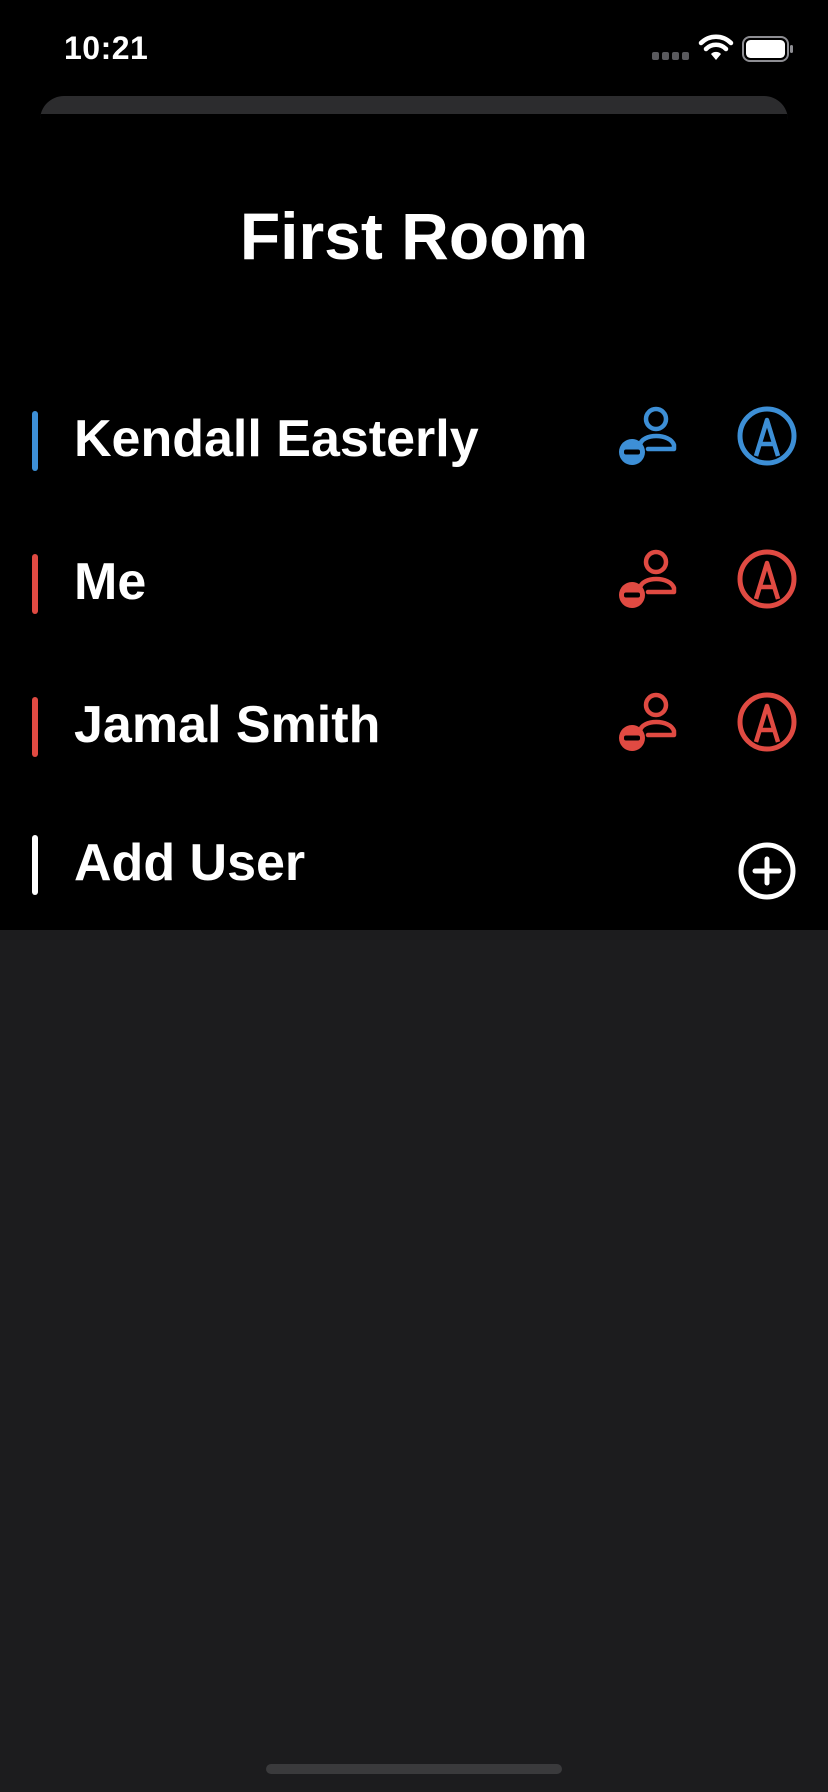 This screenshot has width=828, height=1792. I want to click on status-bar: 10:21, so click(414, 48).